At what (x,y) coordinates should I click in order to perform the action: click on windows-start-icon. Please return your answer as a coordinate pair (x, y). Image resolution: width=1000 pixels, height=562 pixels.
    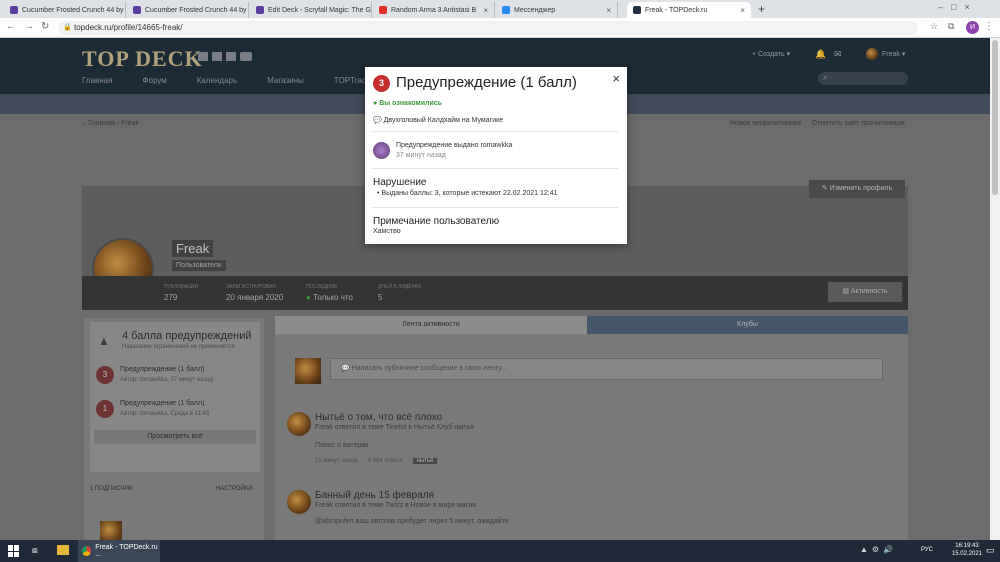
    Looking at the image, I should click on (14, 551).